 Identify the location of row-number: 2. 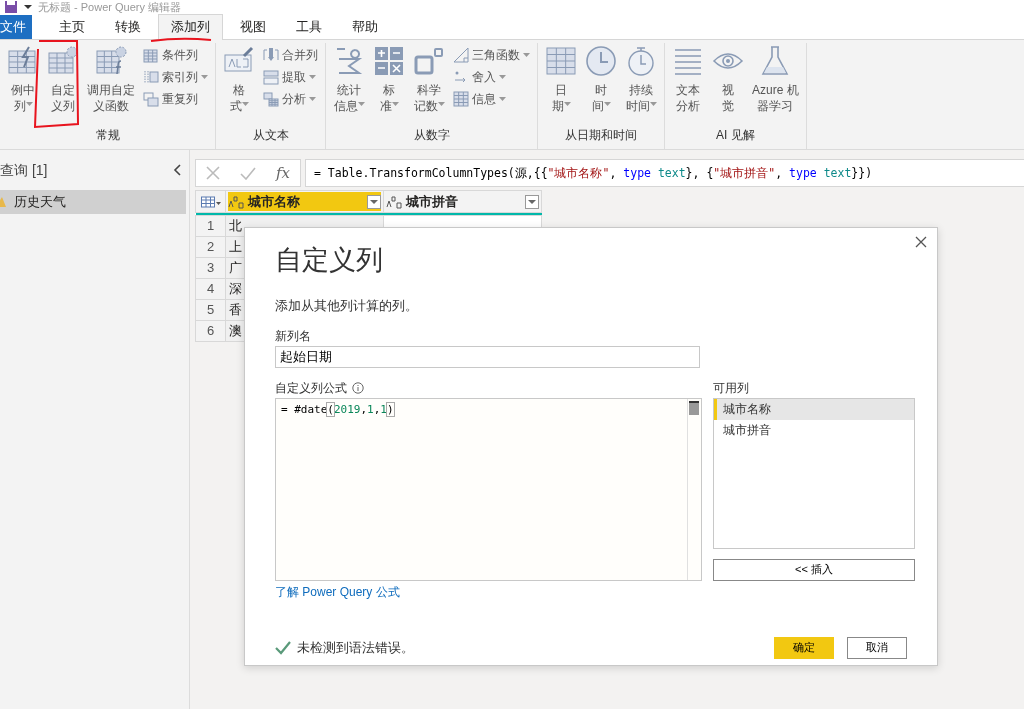
(210, 247).